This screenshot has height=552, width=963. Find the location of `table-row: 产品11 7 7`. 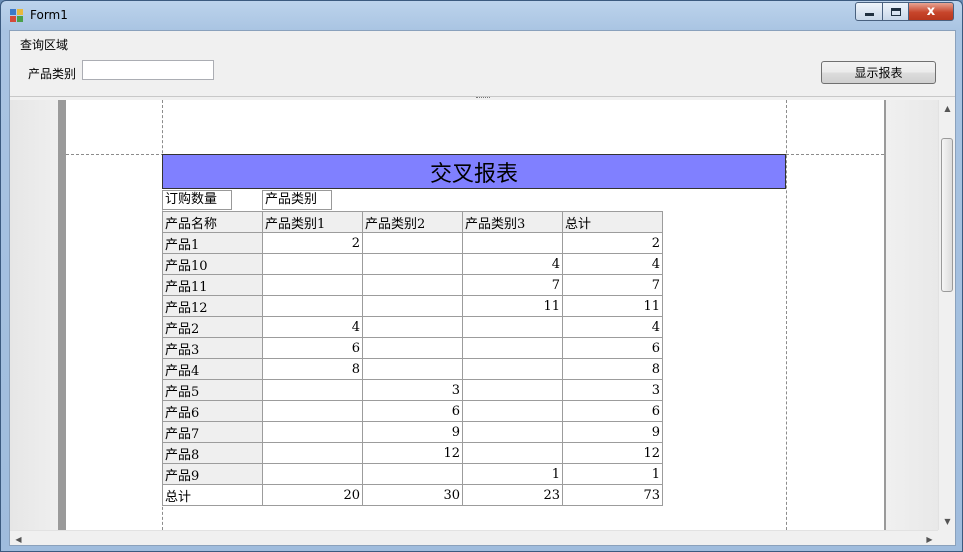

table-row: 产品11 7 7 is located at coordinates (412, 285).